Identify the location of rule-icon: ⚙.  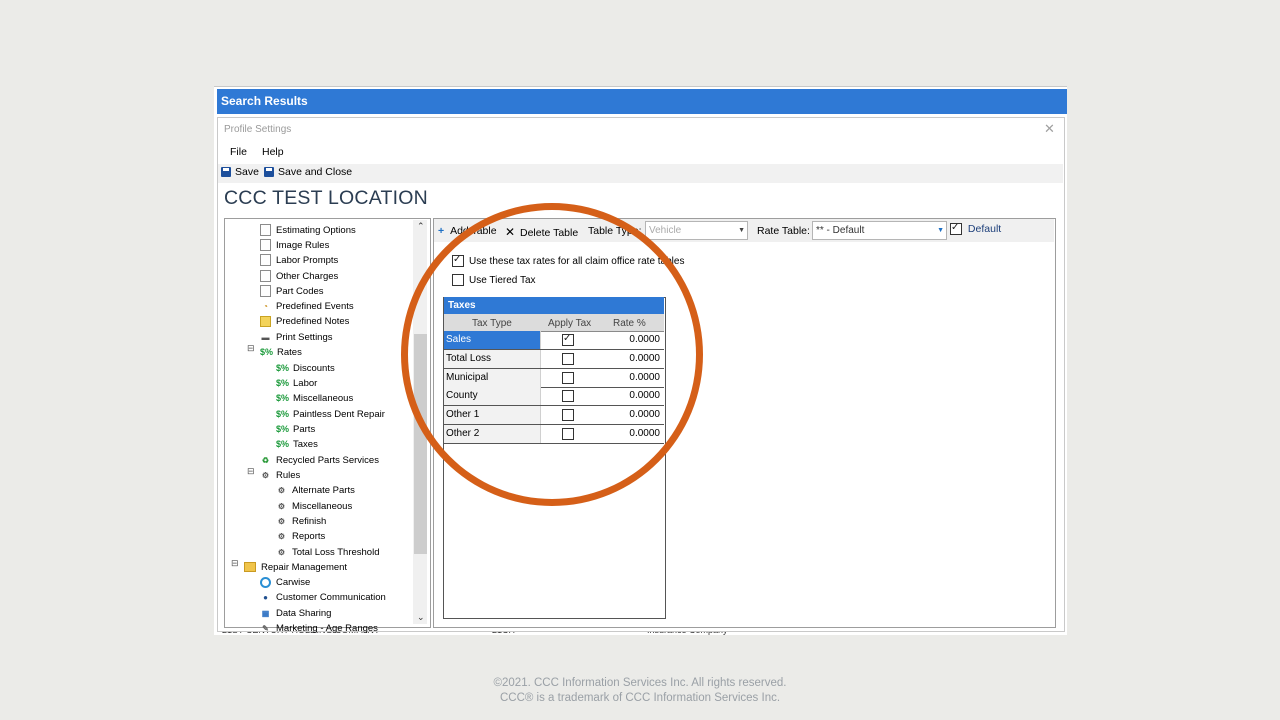
(281, 536).